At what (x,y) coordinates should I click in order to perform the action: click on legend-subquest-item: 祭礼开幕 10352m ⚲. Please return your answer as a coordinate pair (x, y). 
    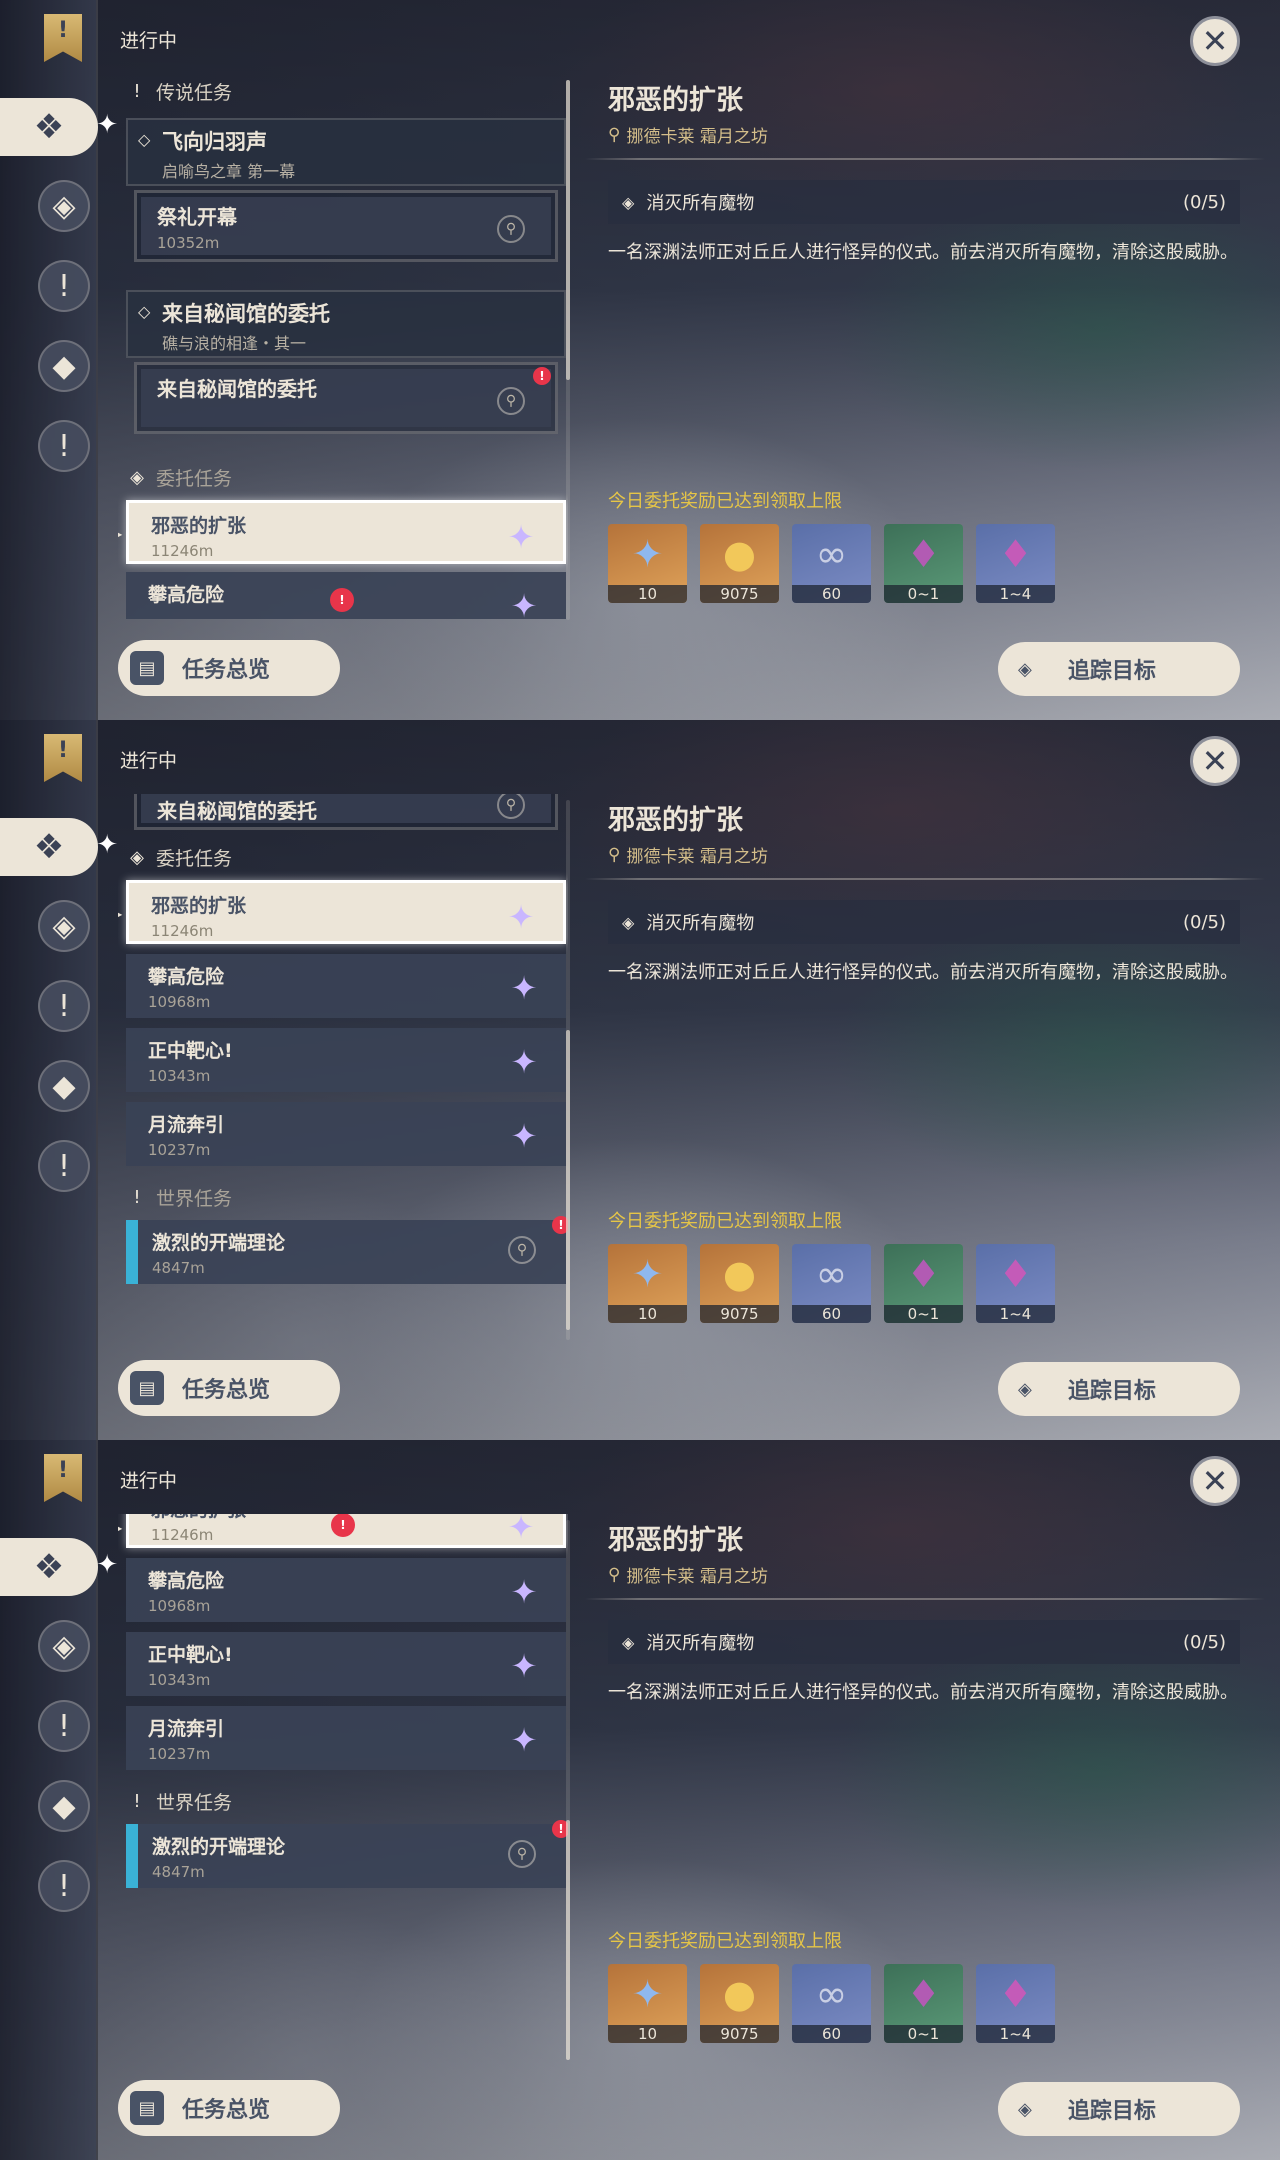
    Looking at the image, I should click on (346, 226).